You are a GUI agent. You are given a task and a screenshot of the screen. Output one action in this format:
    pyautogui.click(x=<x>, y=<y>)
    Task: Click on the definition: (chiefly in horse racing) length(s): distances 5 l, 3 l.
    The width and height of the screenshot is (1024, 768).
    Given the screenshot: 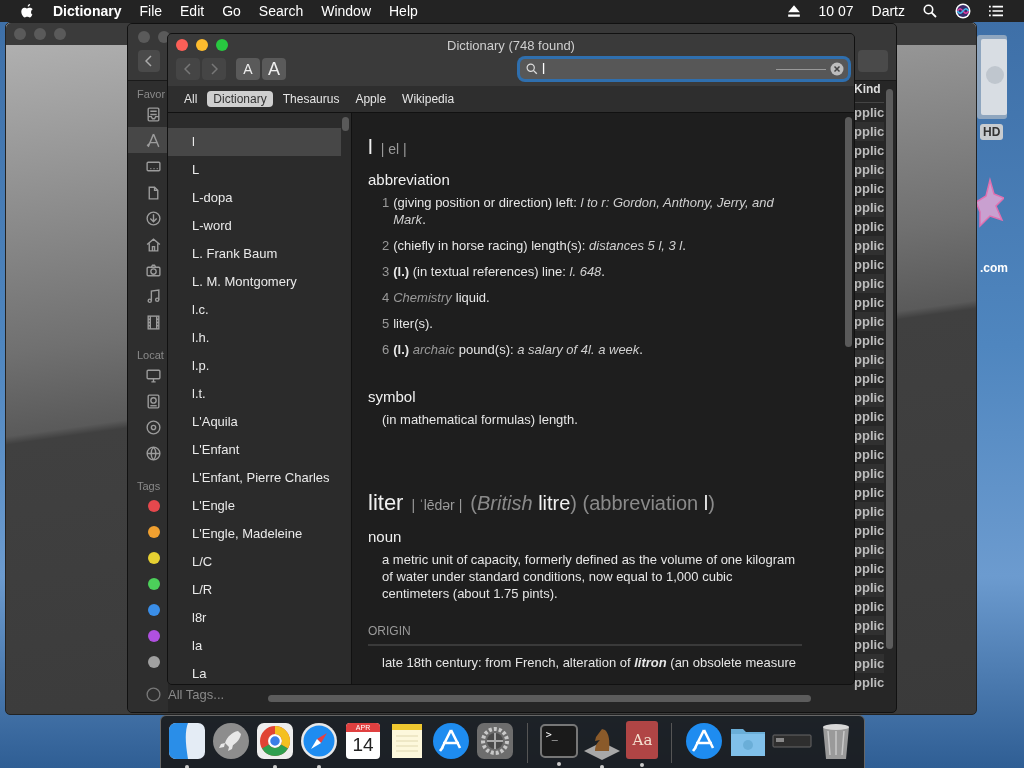 What is the action you would take?
    pyautogui.click(x=539, y=245)
    